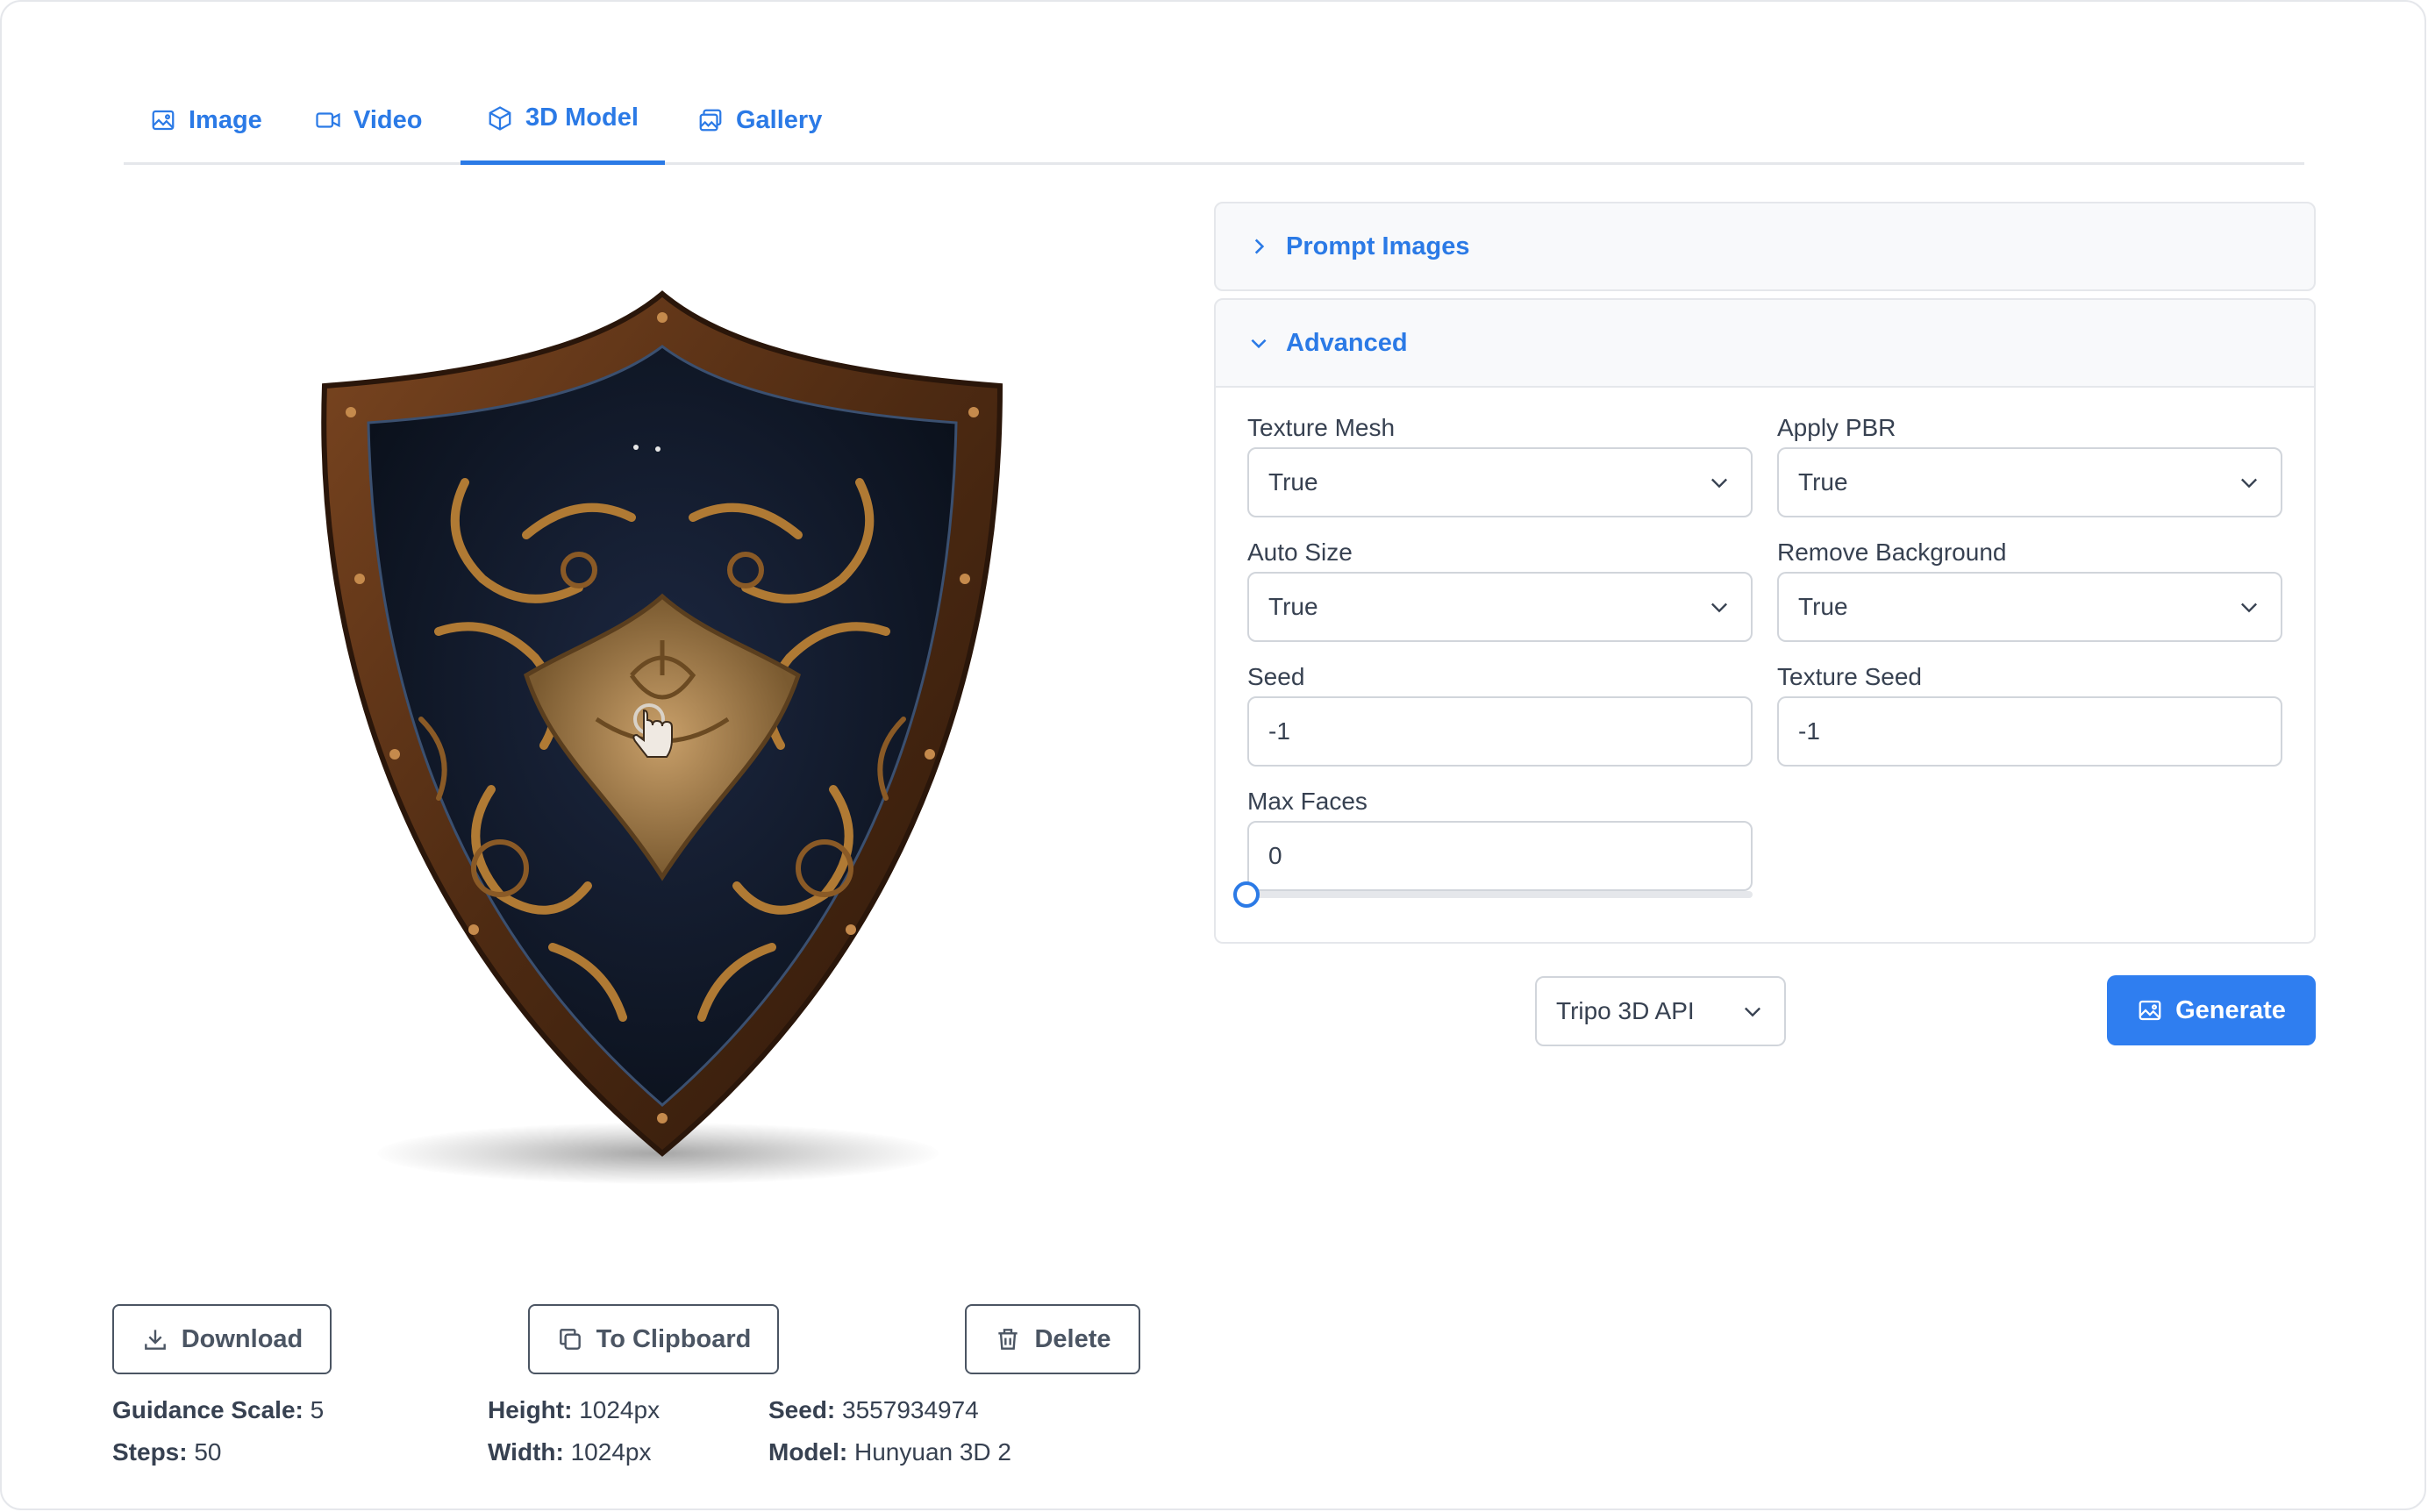 This screenshot has width=2428, height=1512. I want to click on to-clipboard-button: To Clipboard, so click(653, 1339).